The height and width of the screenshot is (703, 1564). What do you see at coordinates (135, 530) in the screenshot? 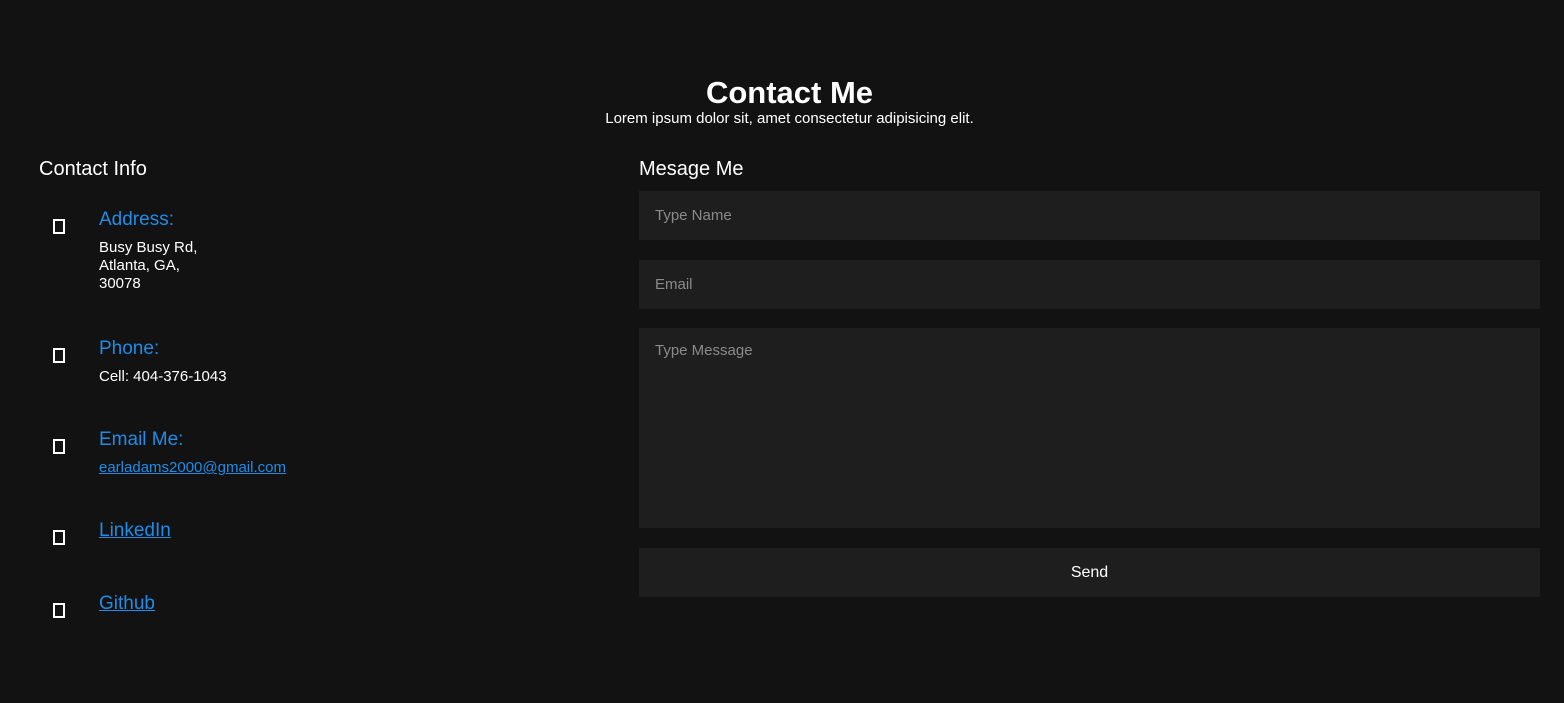
I see `linkedin-link: LinkedIn` at bounding box center [135, 530].